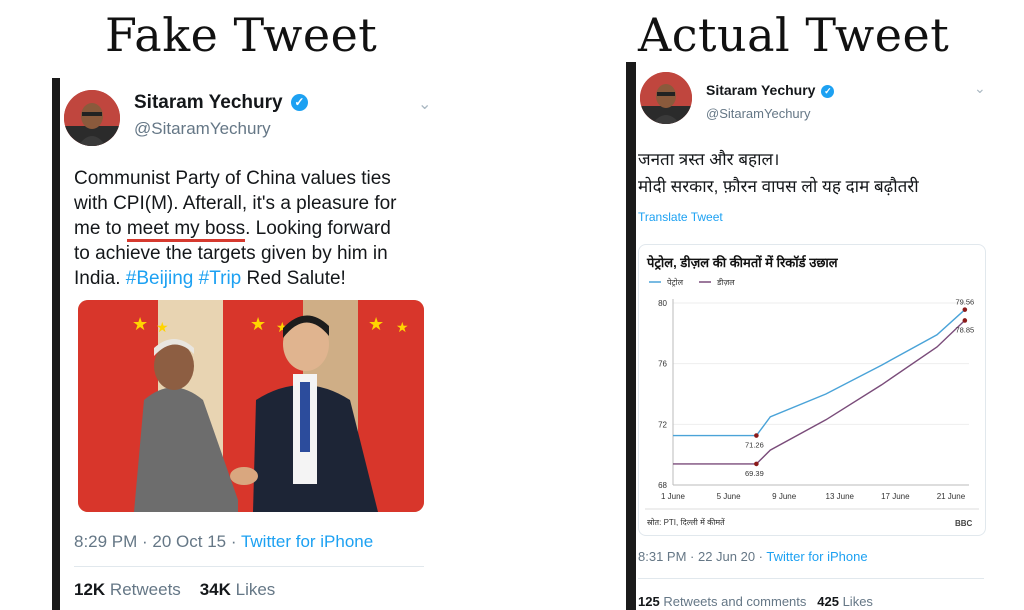 The height and width of the screenshot is (610, 1024). I want to click on timestamp-text: 8:31 PM · 22 Jun 20 ·, so click(702, 556).